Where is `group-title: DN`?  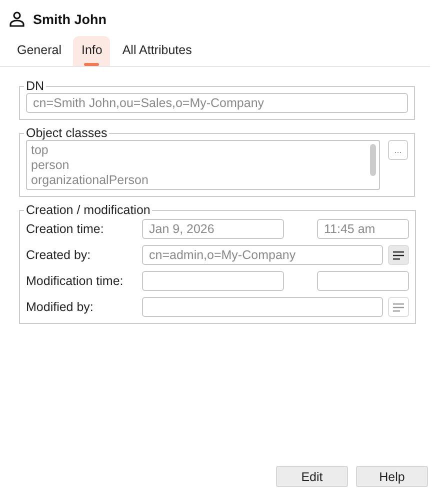 group-title: DN is located at coordinates (35, 86).